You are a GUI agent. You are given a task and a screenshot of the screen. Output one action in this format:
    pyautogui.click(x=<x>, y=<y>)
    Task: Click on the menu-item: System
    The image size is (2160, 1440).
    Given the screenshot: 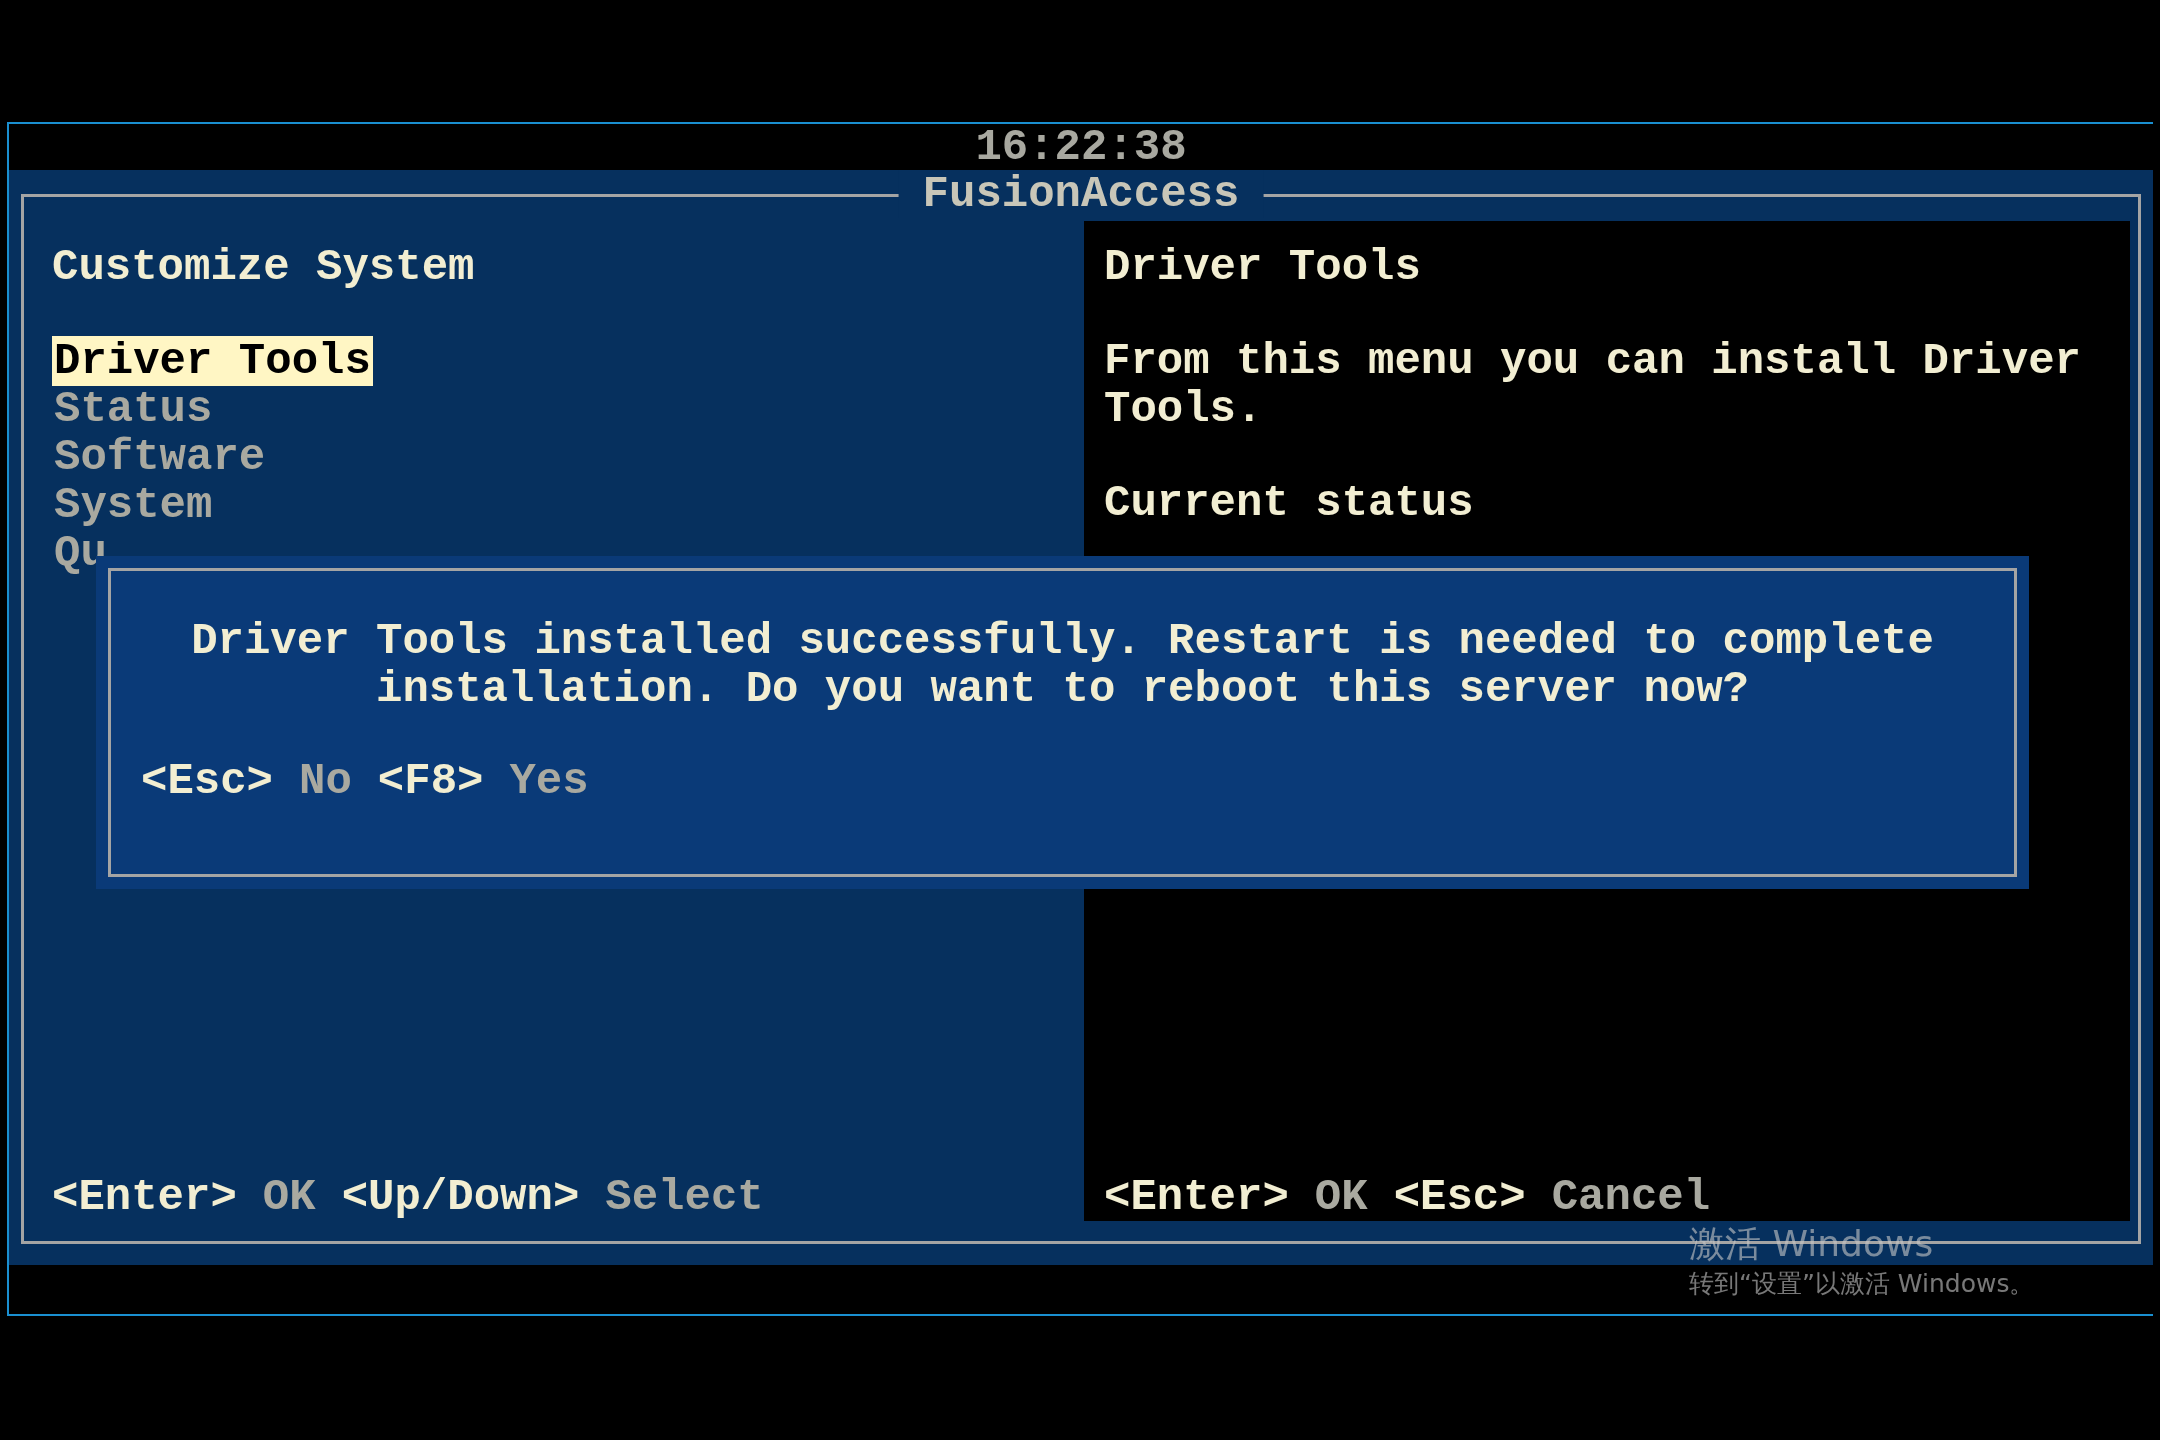 What is the action you would take?
    pyautogui.click(x=133, y=505)
    